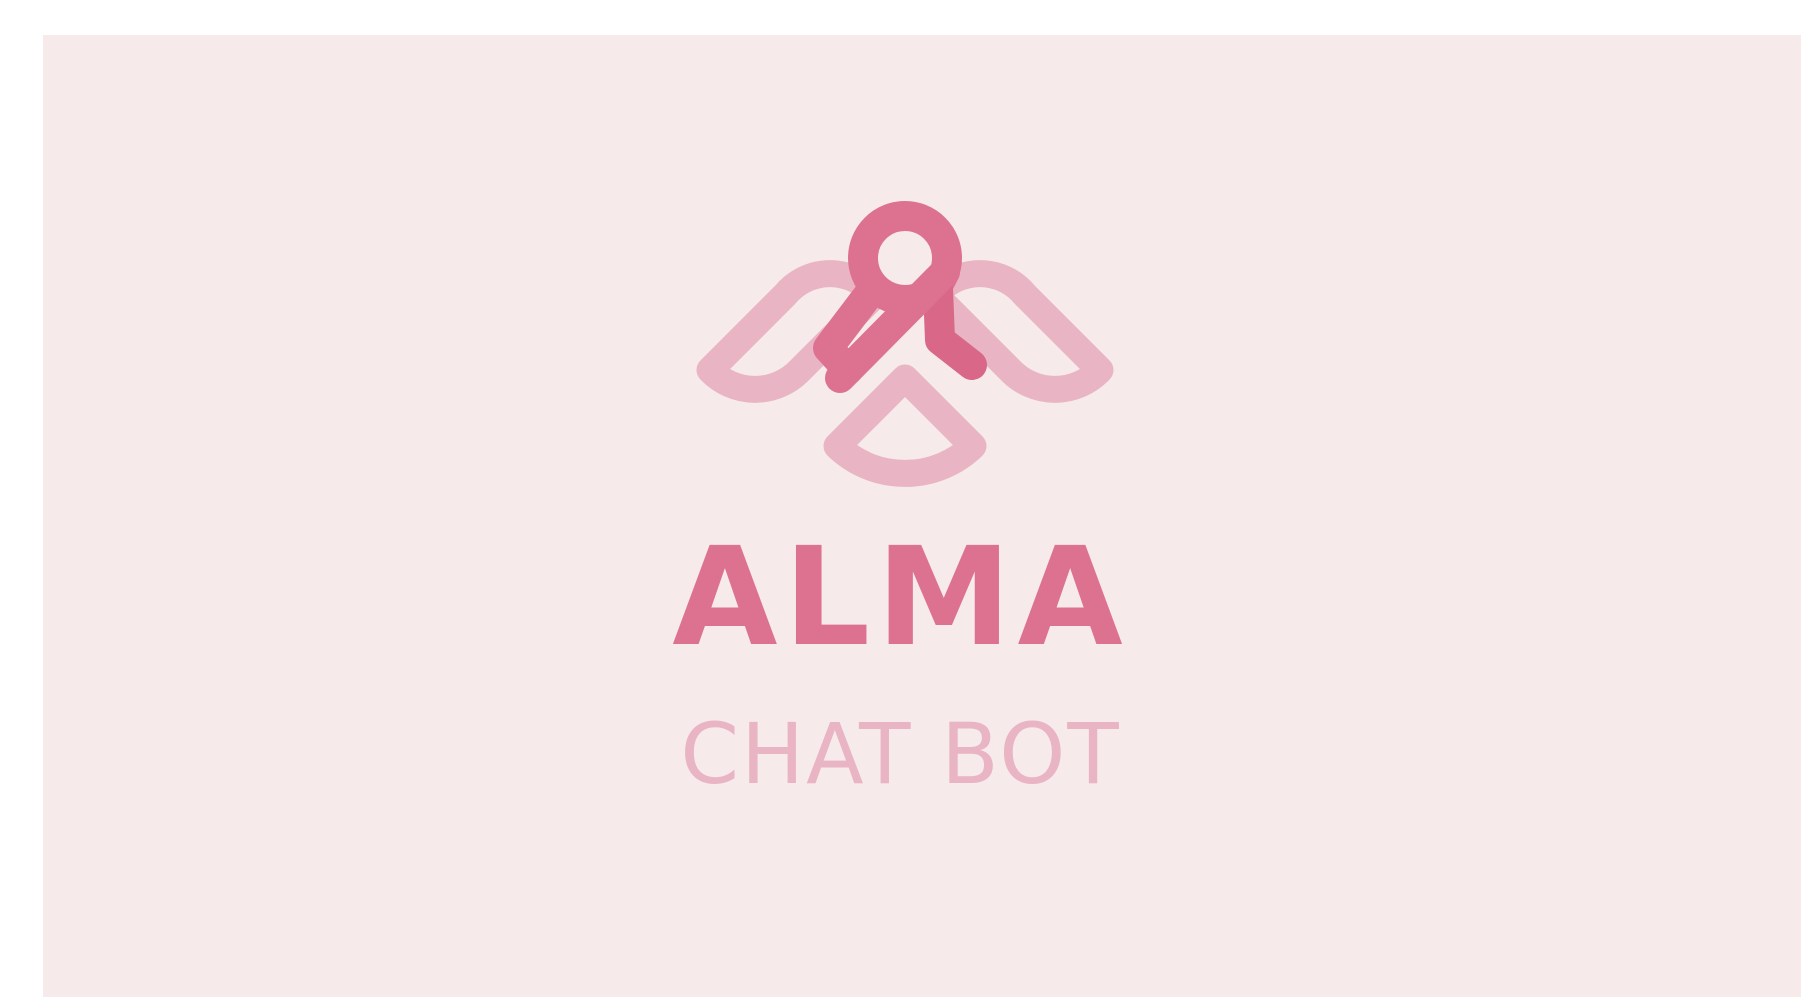 This screenshot has width=1801, height=999. I want to click on brand-name: ALMA, so click(900, 598).